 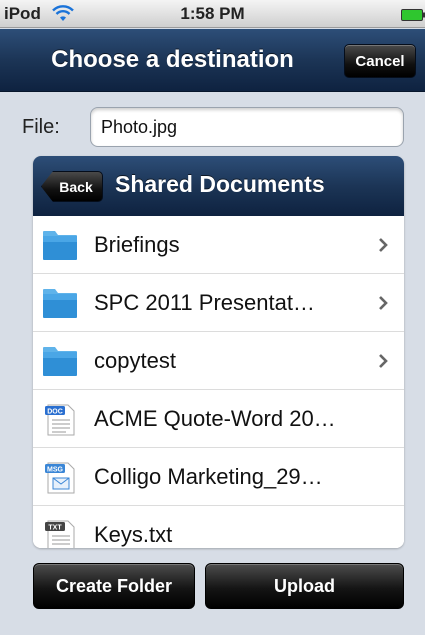 What do you see at coordinates (218, 527) in the screenshot?
I see `list-item: TXT Keys.txt` at bounding box center [218, 527].